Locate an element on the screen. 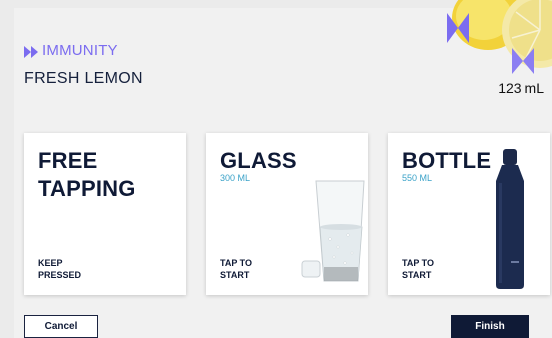 The height and width of the screenshot is (338, 552). free-tapping-card: FREE TAPPING KEEP PRESSED is located at coordinates (105, 214).